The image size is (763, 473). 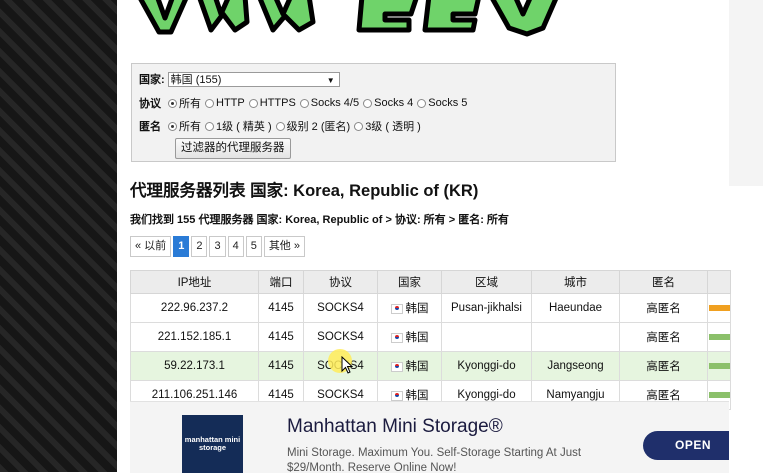 I want to click on protocol-radio-all, so click(x=172, y=103).